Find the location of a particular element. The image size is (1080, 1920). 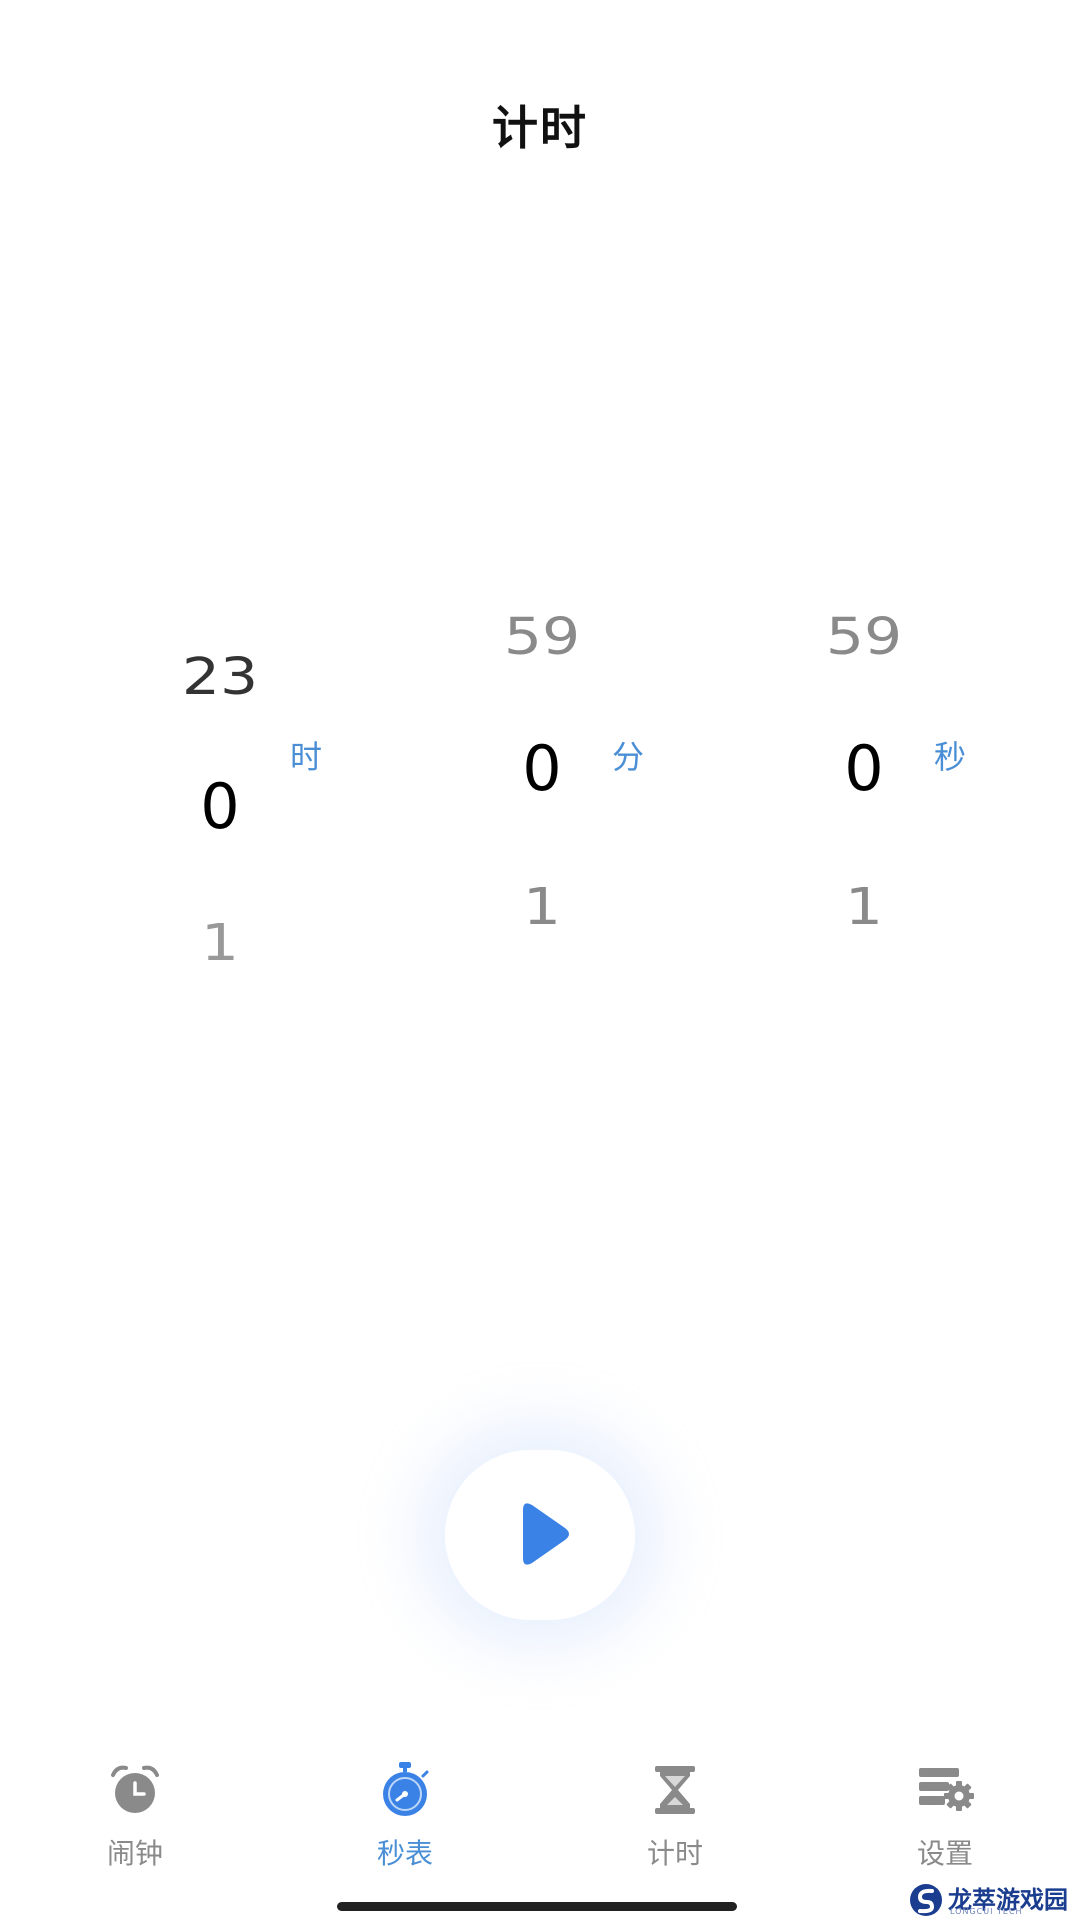

tab-timer-label: 计时 is located at coordinates (674, 1853).